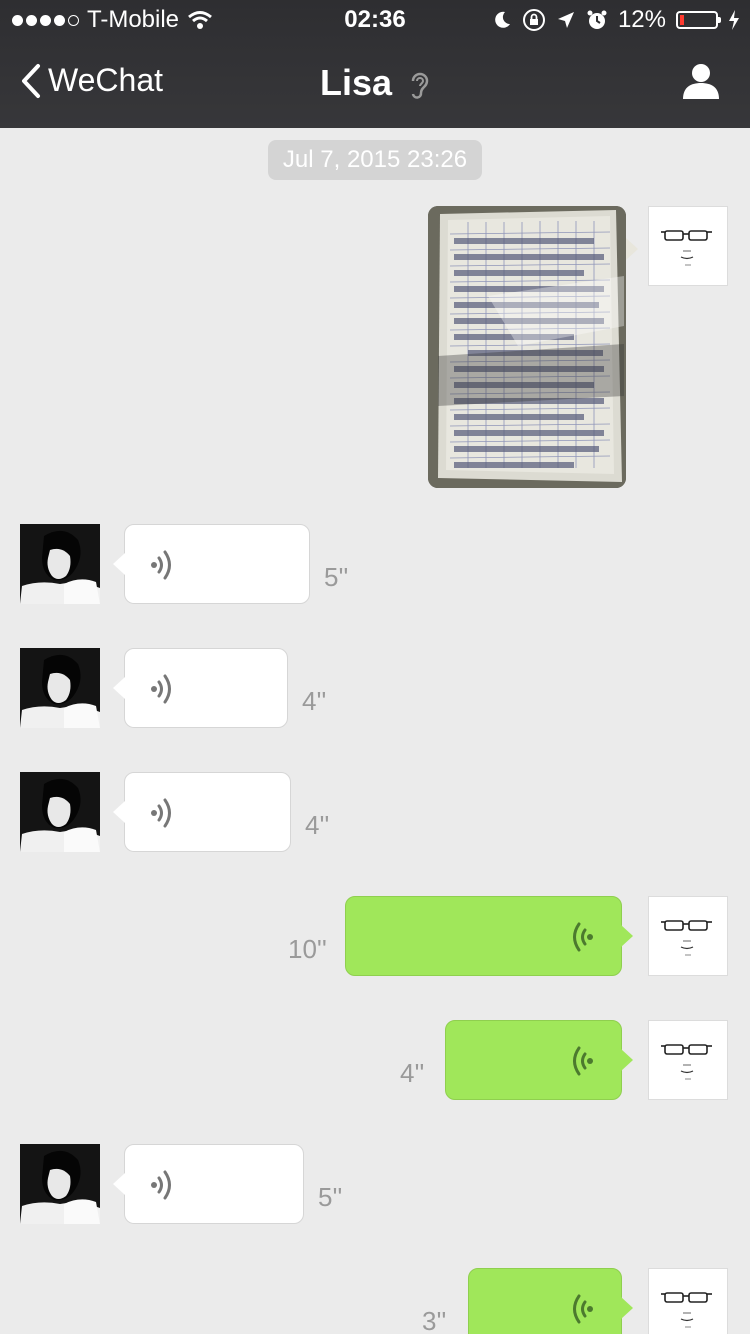 The width and height of the screenshot is (750, 1334). I want to click on status-icons: 12%, so click(616, 20).